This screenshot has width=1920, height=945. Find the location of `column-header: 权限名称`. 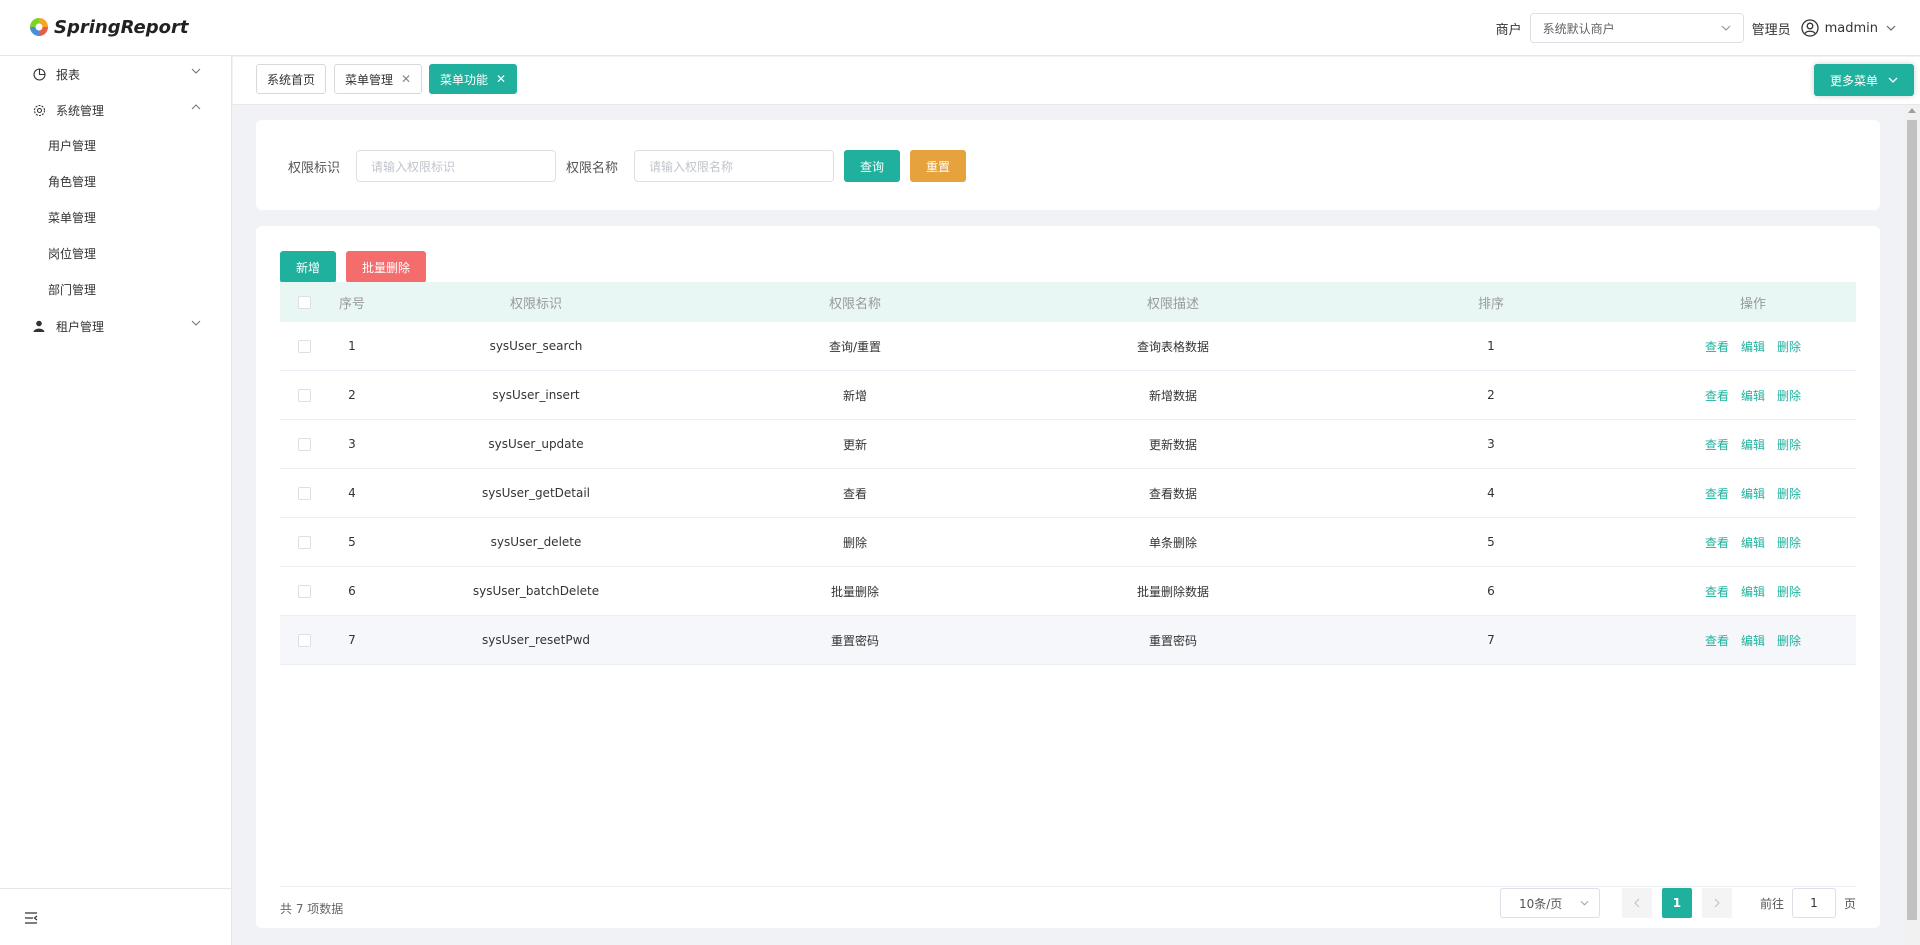

column-header: 权限名称 is located at coordinates (854, 304).